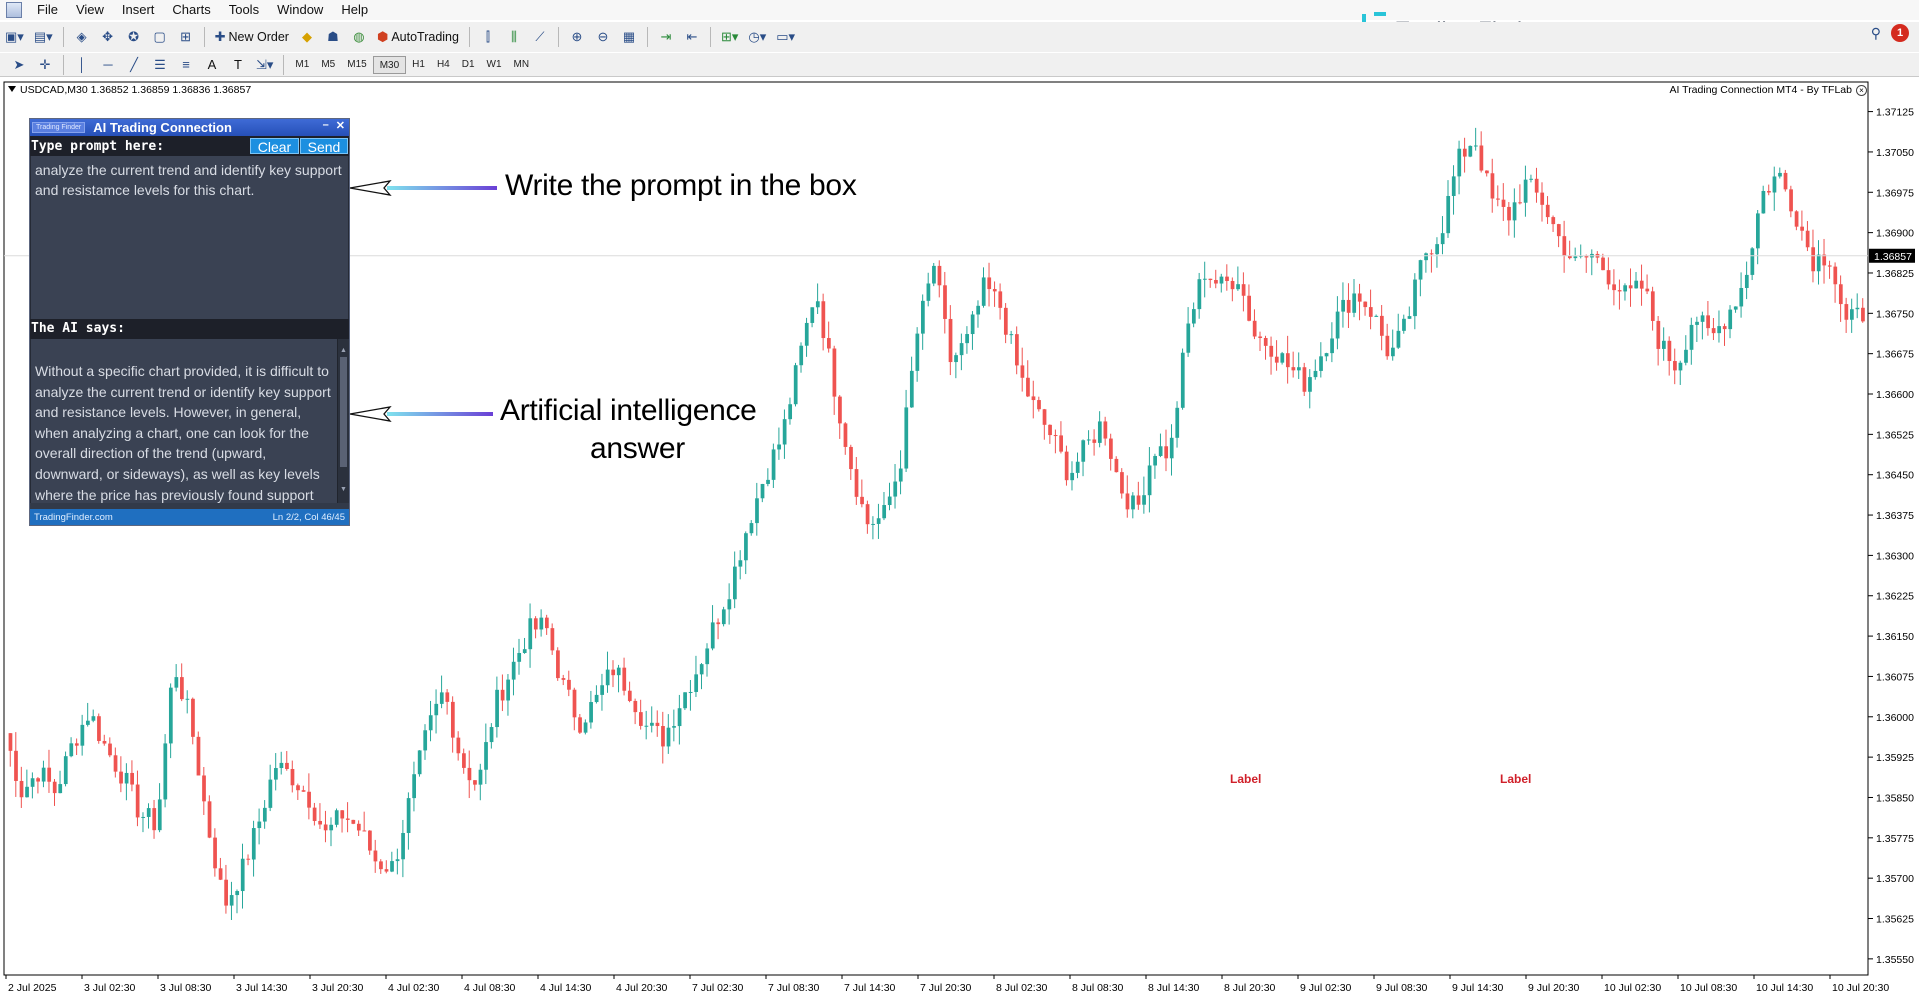 This screenshot has width=1919, height=996. Describe the element at coordinates (577, 37) in the screenshot. I see `zoom-in-icon: ⊕` at that location.